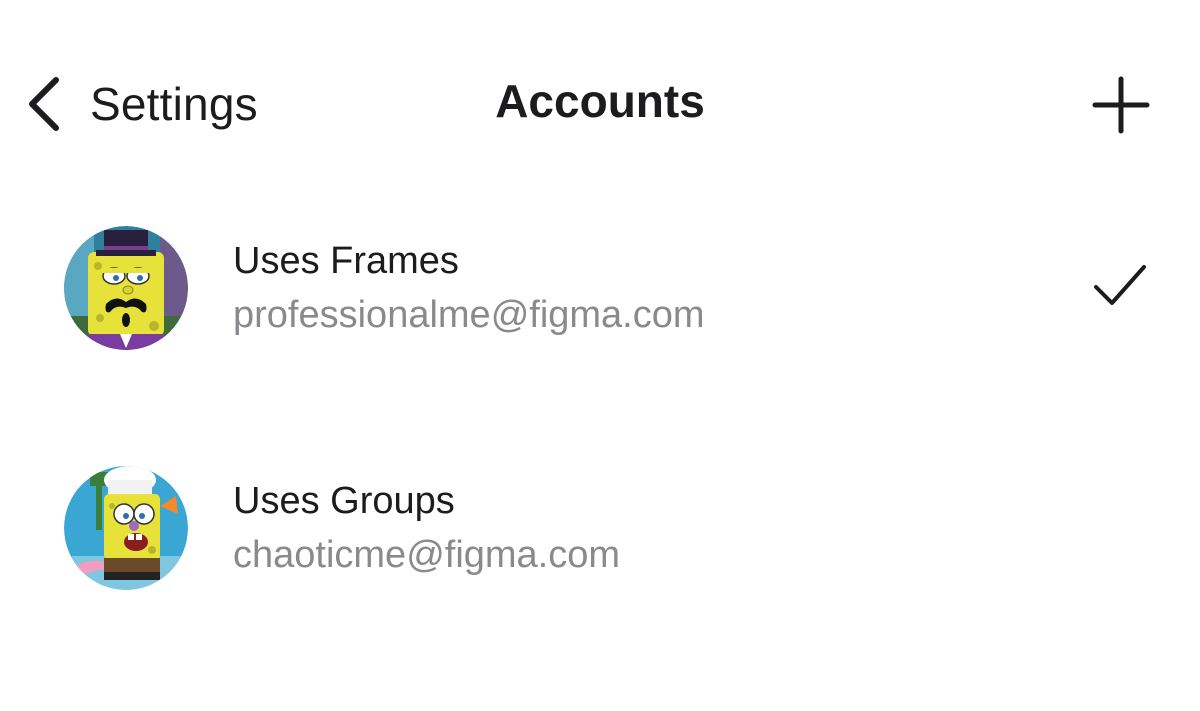 This screenshot has height=711, width=1200. Describe the element at coordinates (427, 555) in the screenshot. I see `account-email: chaoticme@figma.com` at that location.